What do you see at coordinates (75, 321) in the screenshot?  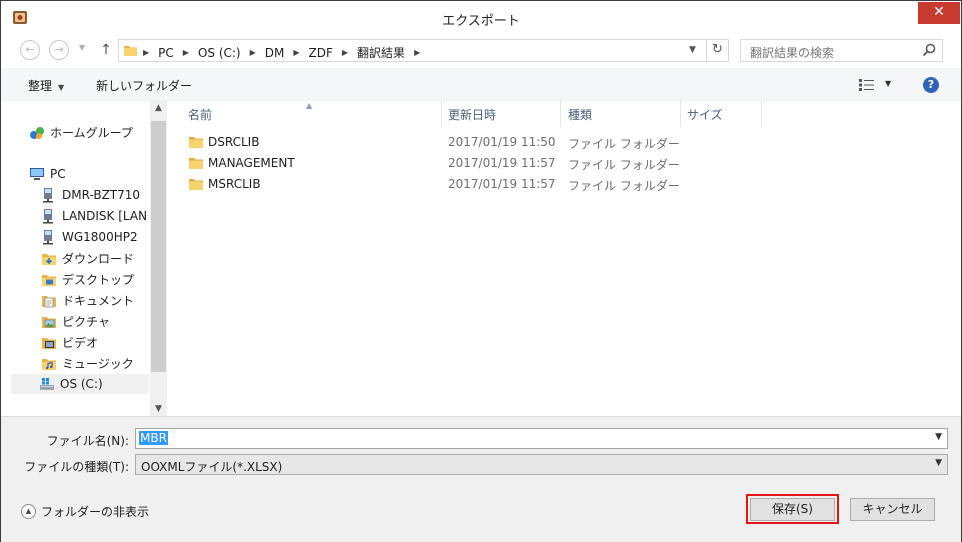 I see `sidebar-item-pictures: ピクチャ` at bounding box center [75, 321].